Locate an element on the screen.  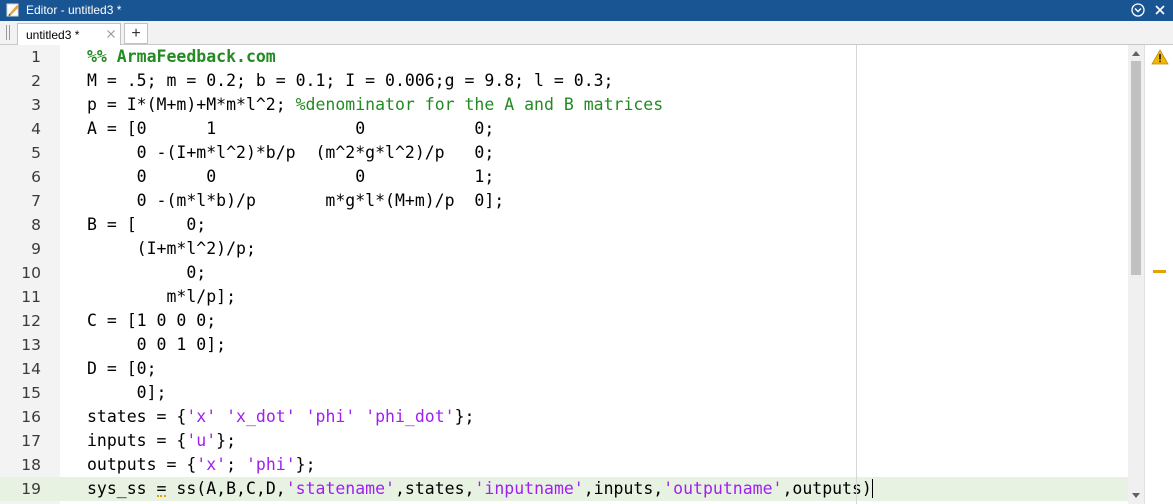
line-number: 6 is located at coordinates (36, 177).